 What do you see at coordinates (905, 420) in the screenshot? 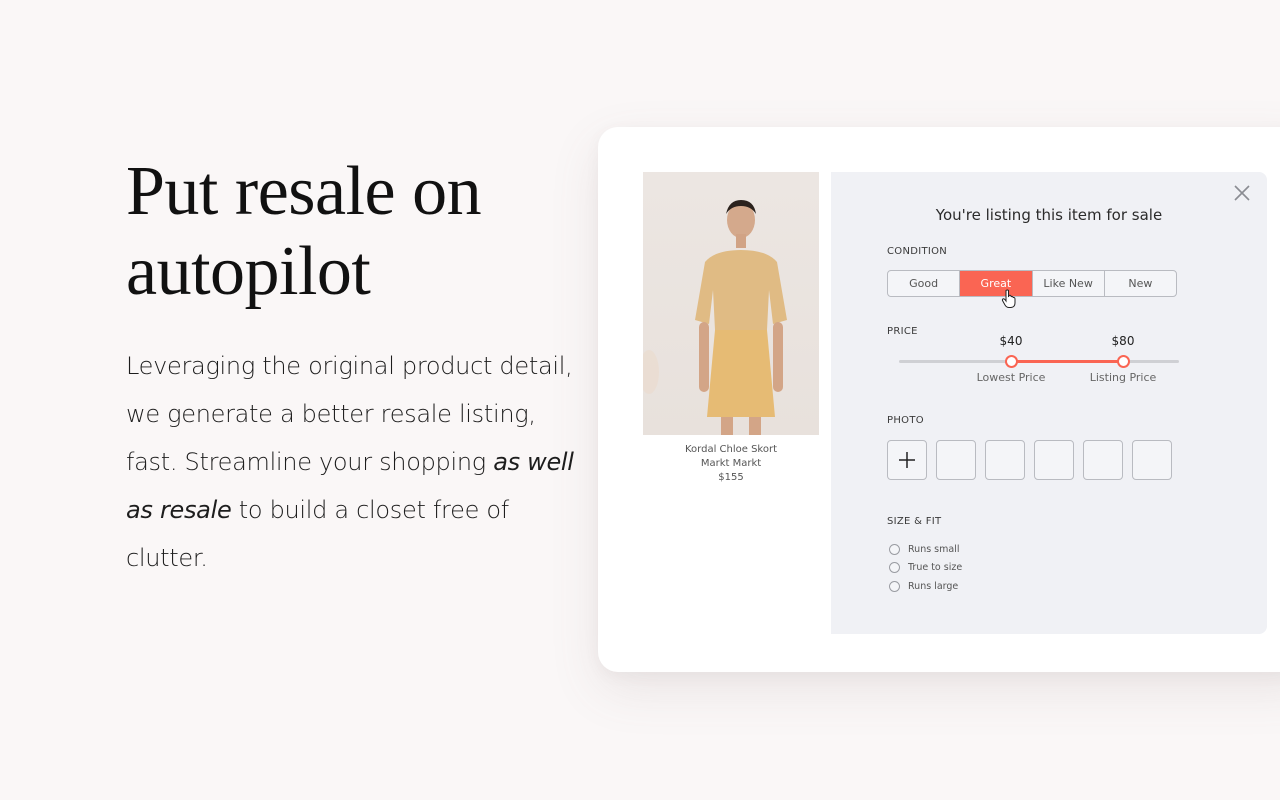
I see `photo-label: PHOTO` at bounding box center [905, 420].